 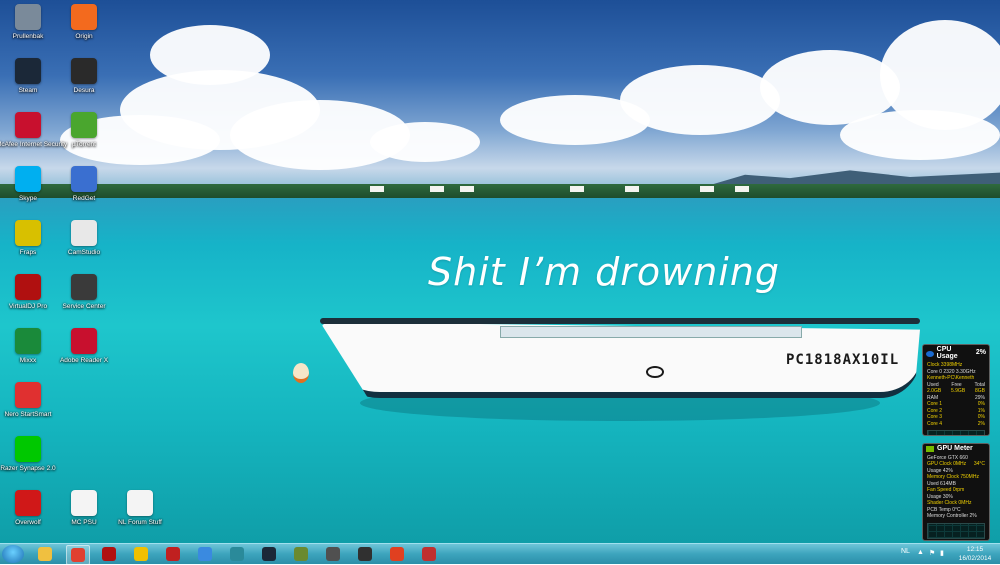 I want to click on gear-icon, so click(x=333, y=554).